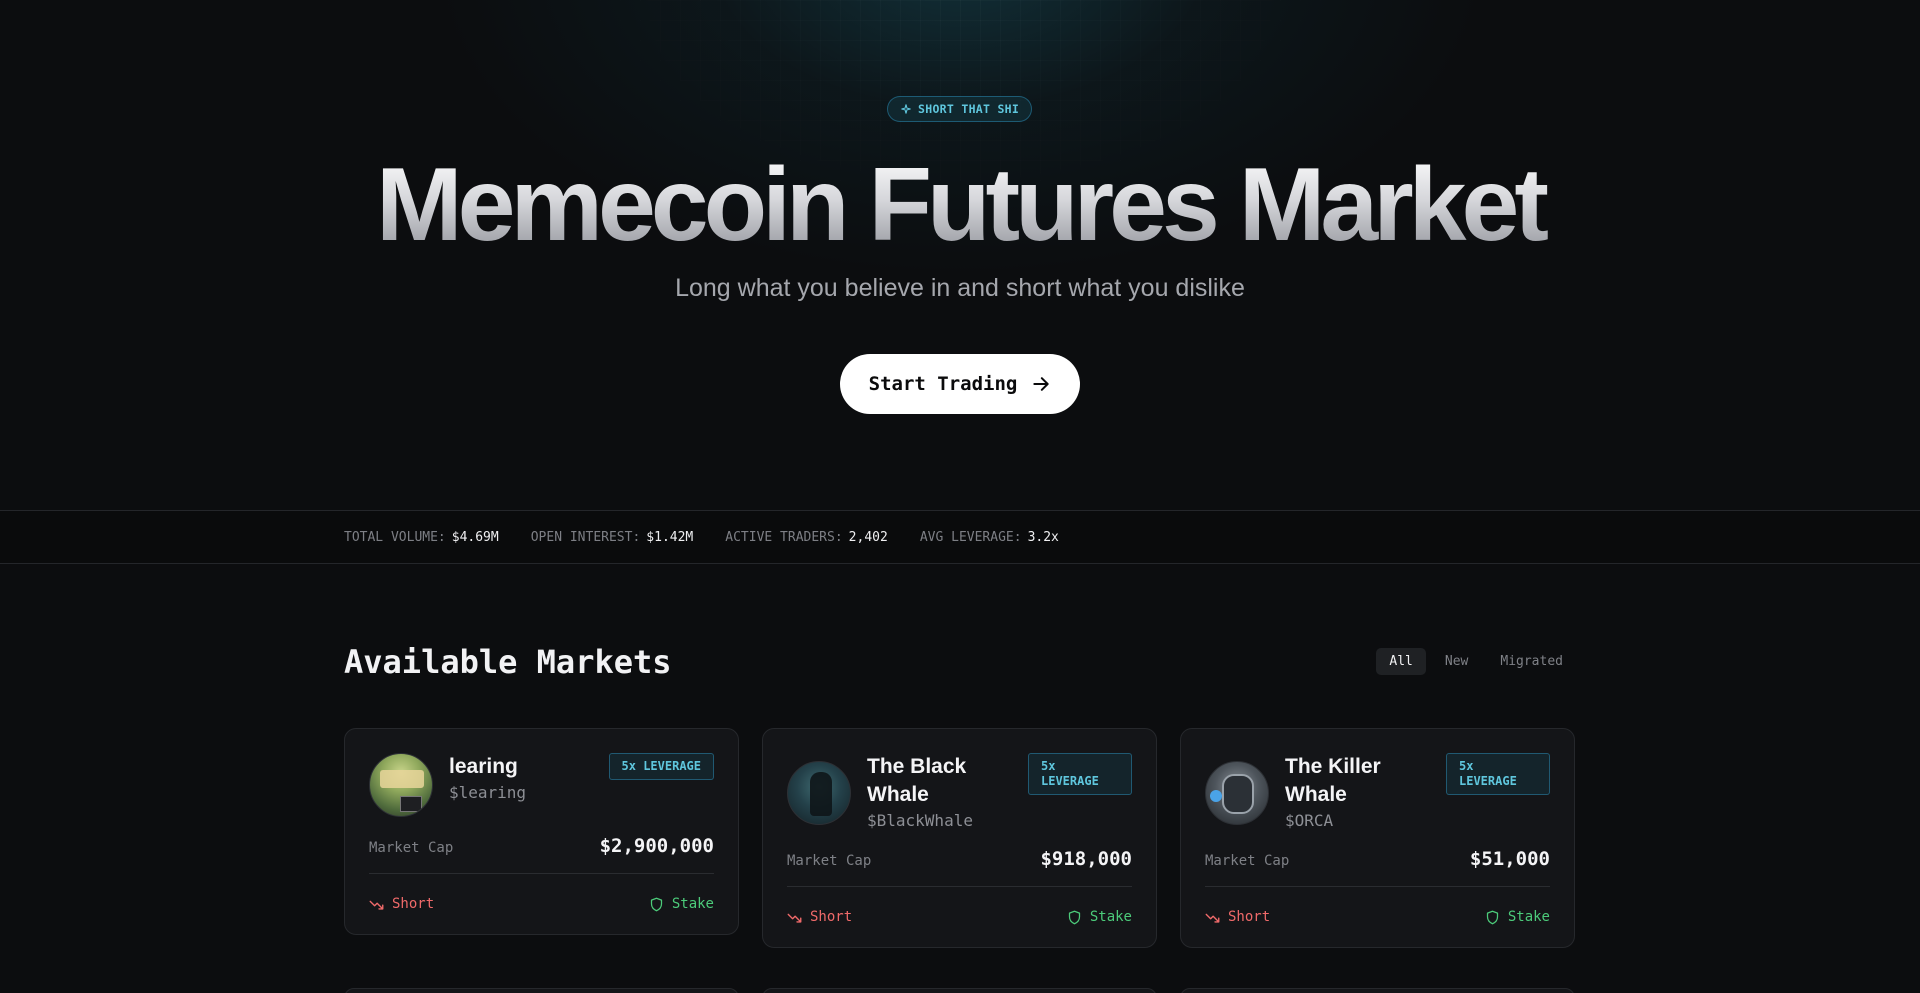 The height and width of the screenshot is (993, 1920). Describe the element at coordinates (943, 384) in the screenshot. I see `start-trading-label: Start Trading` at that location.